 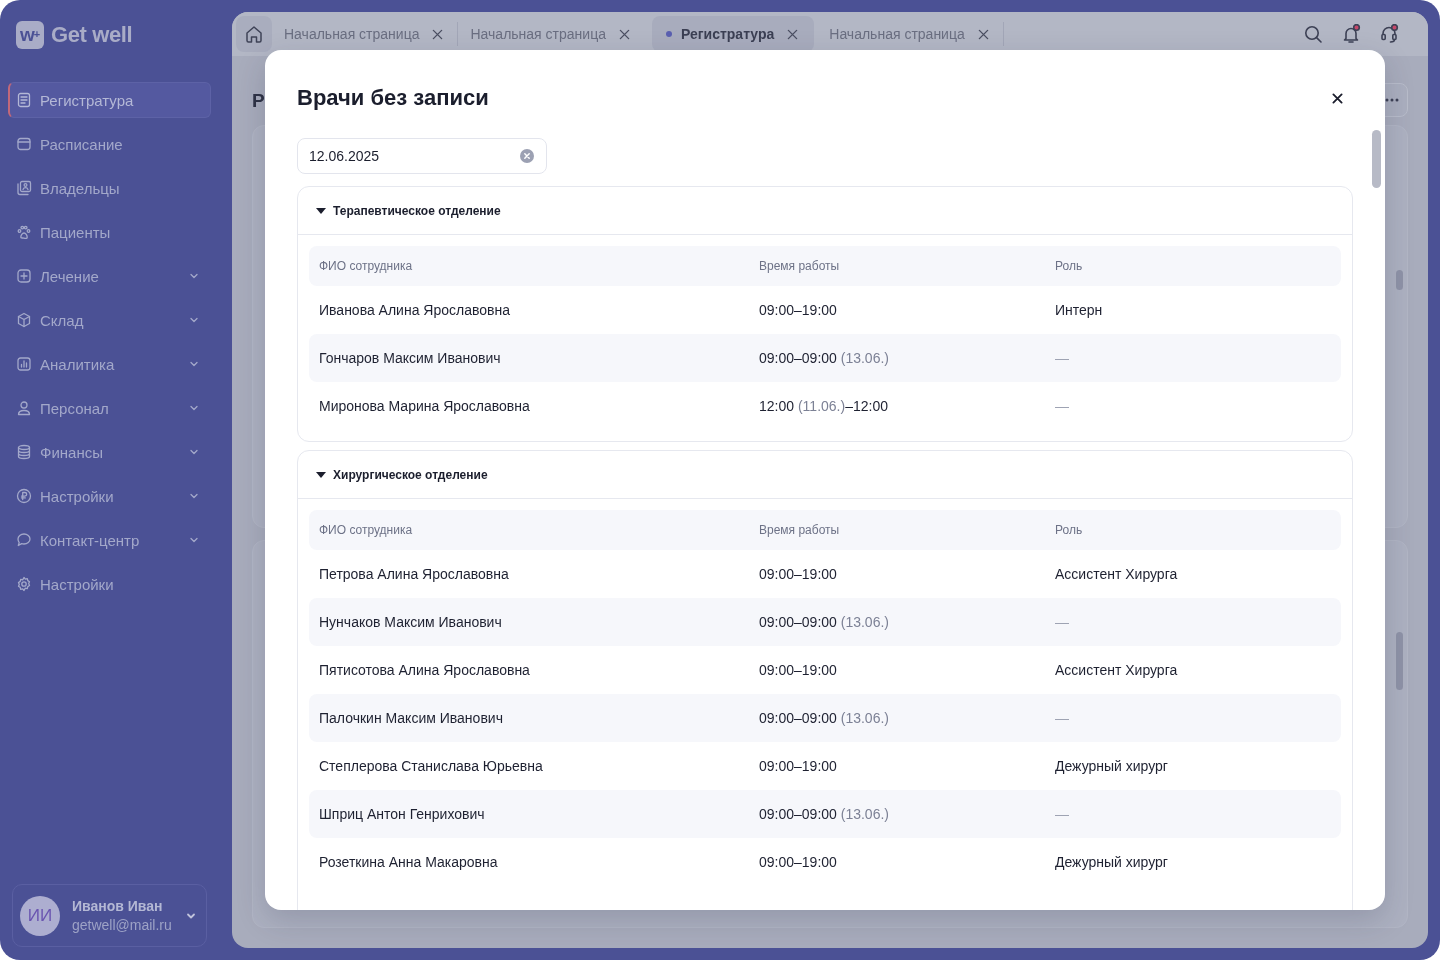 What do you see at coordinates (258, 100) in the screenshot?
I see `page-title: Р` at bounding box center [258, 100].